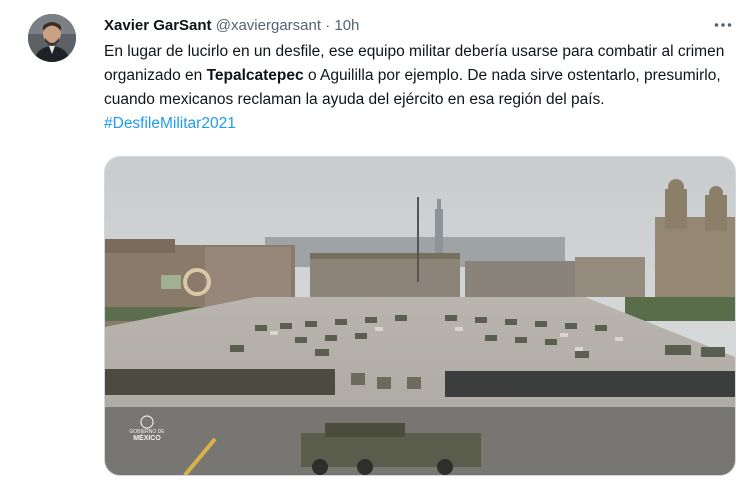  I want to click on avatar-image, so click(52, 38).